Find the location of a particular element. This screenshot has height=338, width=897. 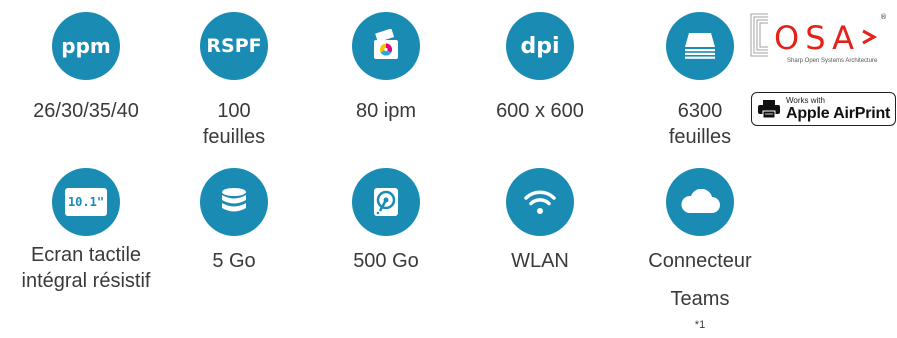

wifi-icon is located at coordinates (540, 202).